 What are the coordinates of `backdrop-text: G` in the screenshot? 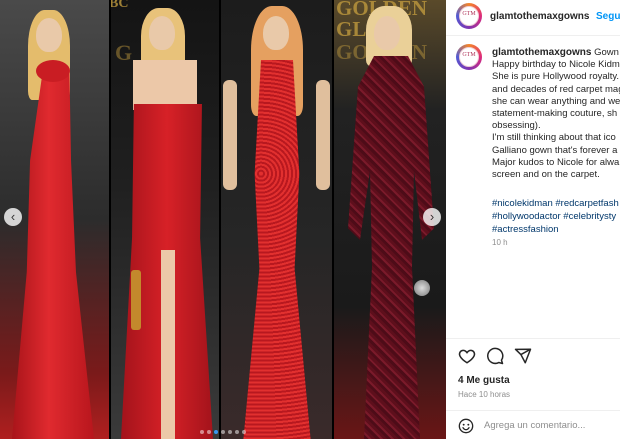 It's located at (124, 52).